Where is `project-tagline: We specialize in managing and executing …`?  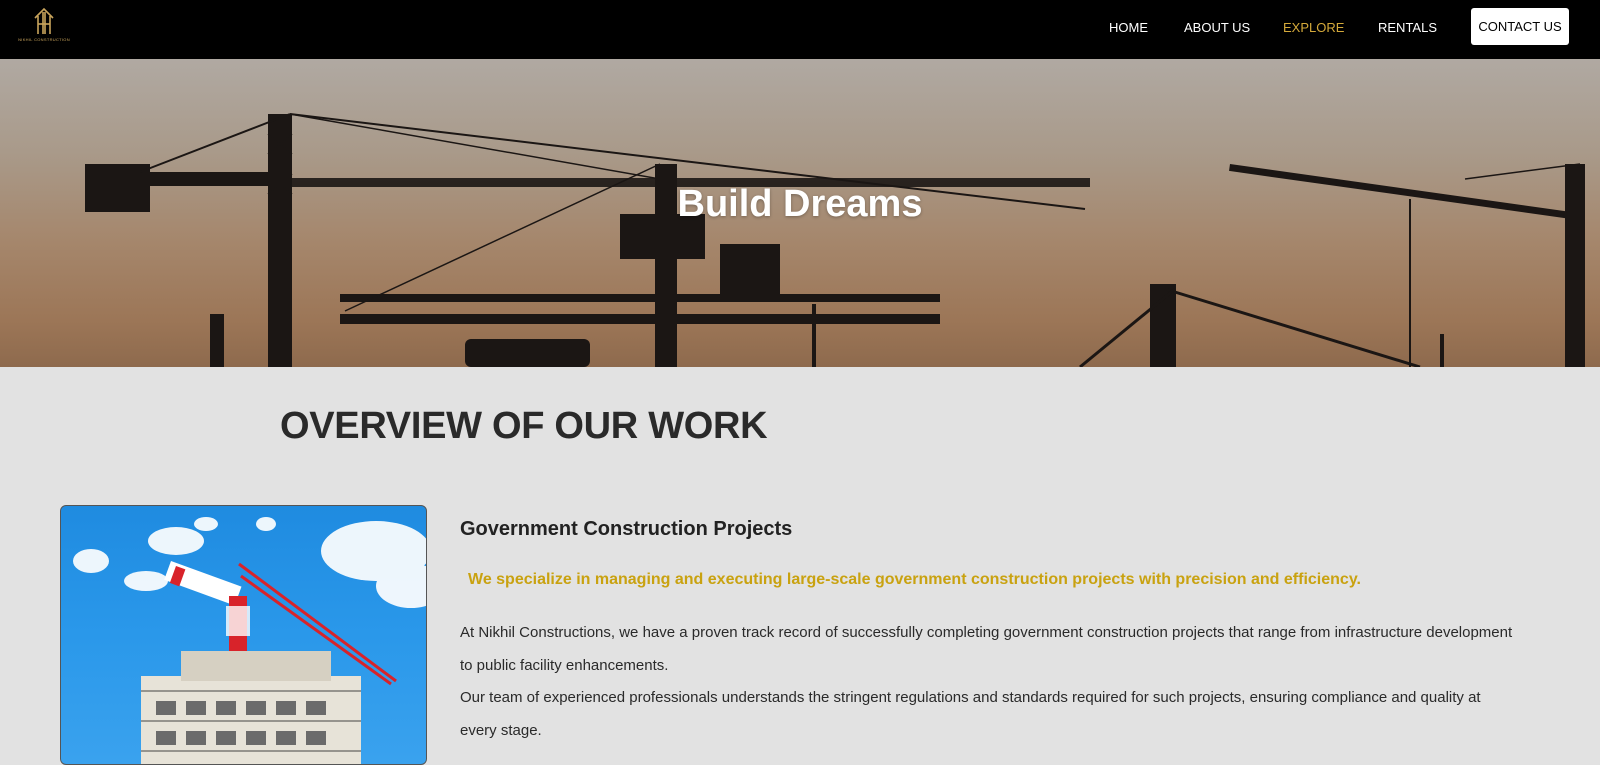 project-tagline: We specialize in managing and executing … is located at coordinates (914, 579).